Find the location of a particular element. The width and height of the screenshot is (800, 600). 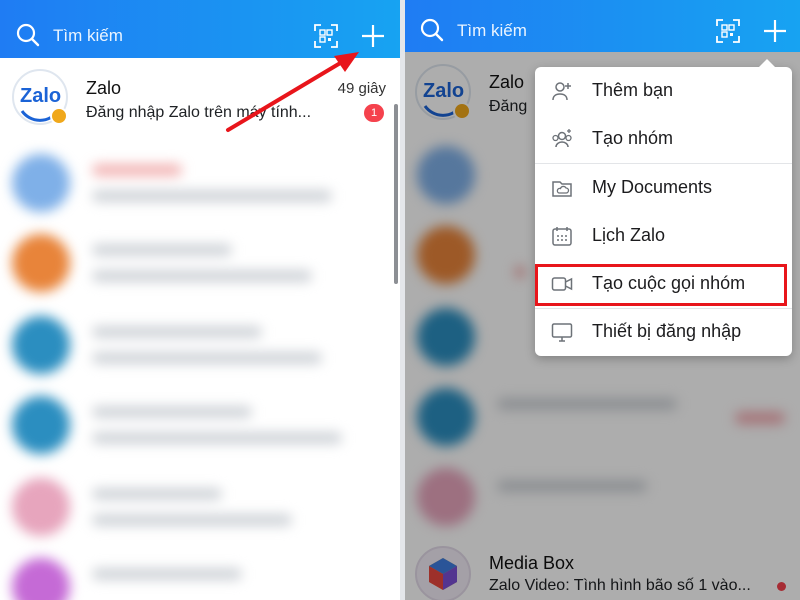

menu-item-create-group: Tạo nhóm is located at coordinates (663, 139).